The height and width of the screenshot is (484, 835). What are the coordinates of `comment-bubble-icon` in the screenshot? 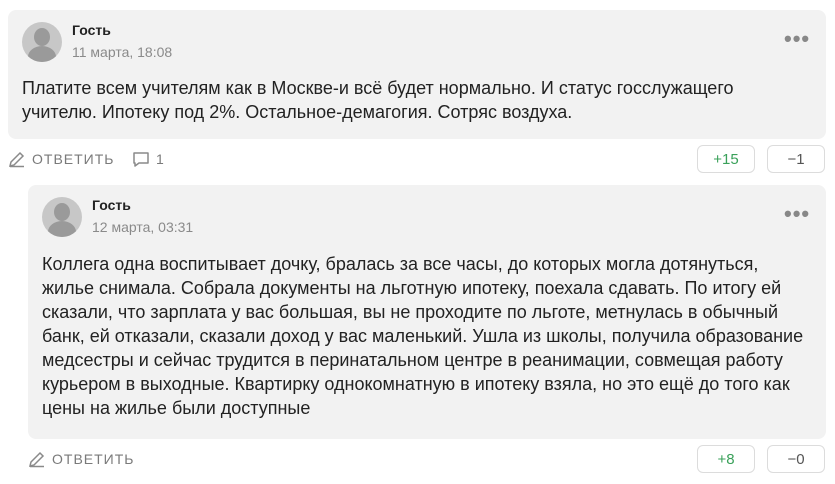 It's located at (141, 159).